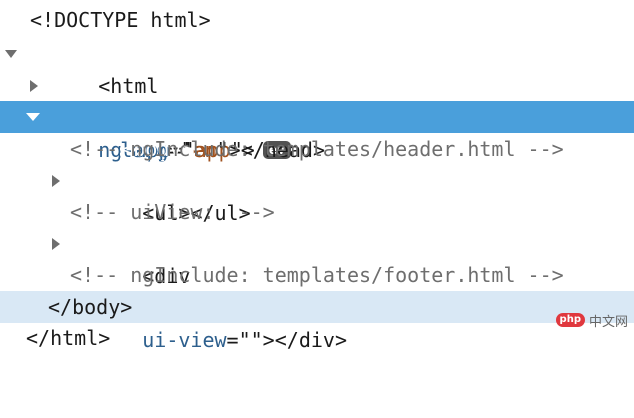 This screenshot has width=634, height=418. I want to click on ul-node-row: <ul></ul>, so click(317, 195).